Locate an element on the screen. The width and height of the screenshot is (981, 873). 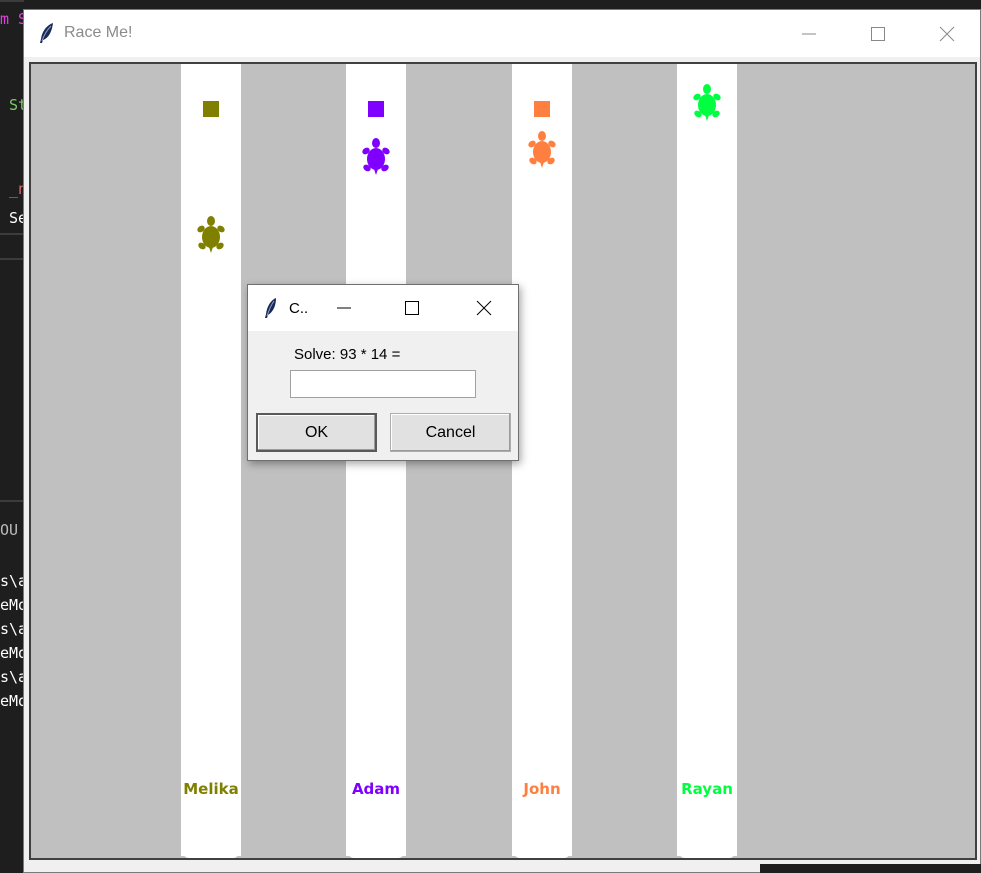
minimize-button is located at coordinates (809, 33).